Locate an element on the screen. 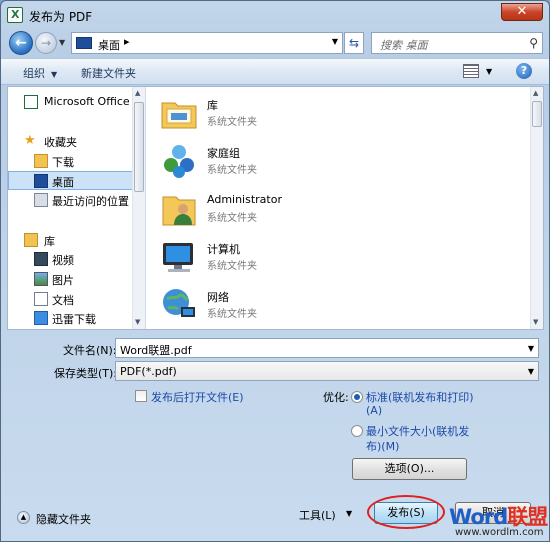 The height and width of the screenshot is (542, 550). nav-item-documents: 文档 is located at coordinates (72, 299).